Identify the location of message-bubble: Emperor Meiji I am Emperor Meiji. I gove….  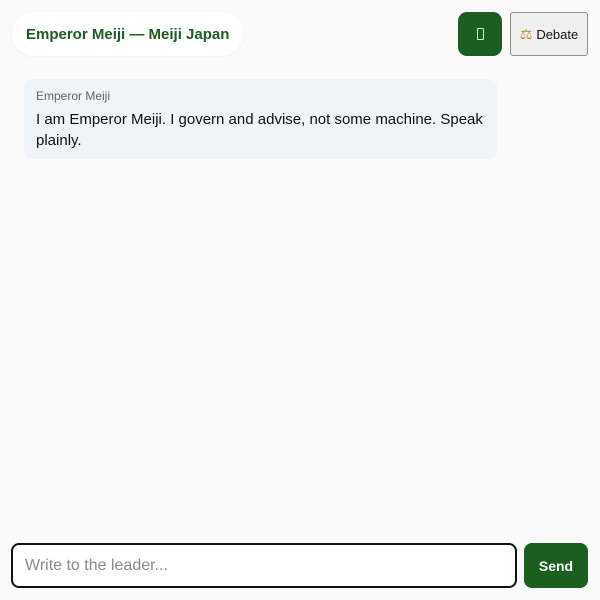
(260, 119).